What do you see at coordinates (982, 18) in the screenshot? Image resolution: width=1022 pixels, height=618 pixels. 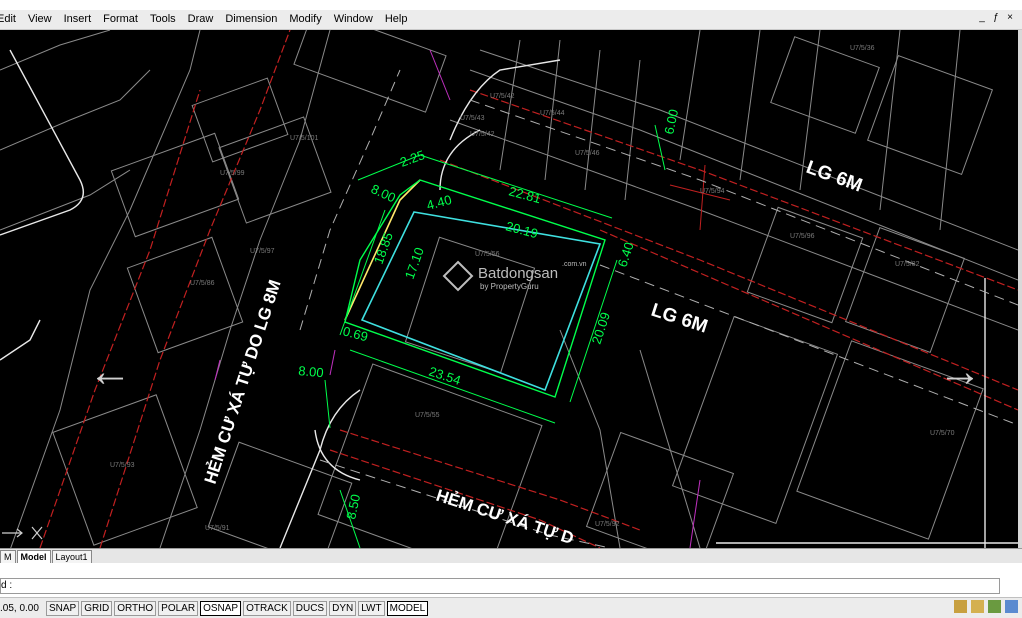 I see `minimize-icon: _` at bounding box center [982, 18].